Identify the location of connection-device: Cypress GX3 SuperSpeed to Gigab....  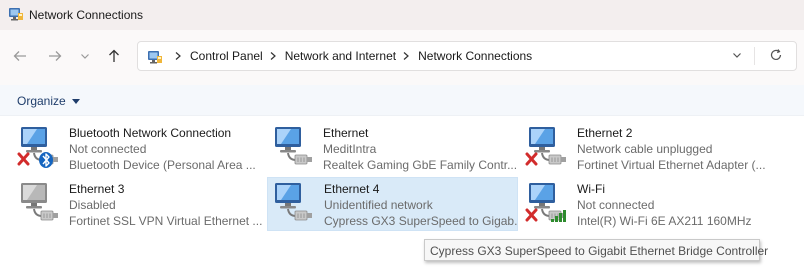
(421, 221).